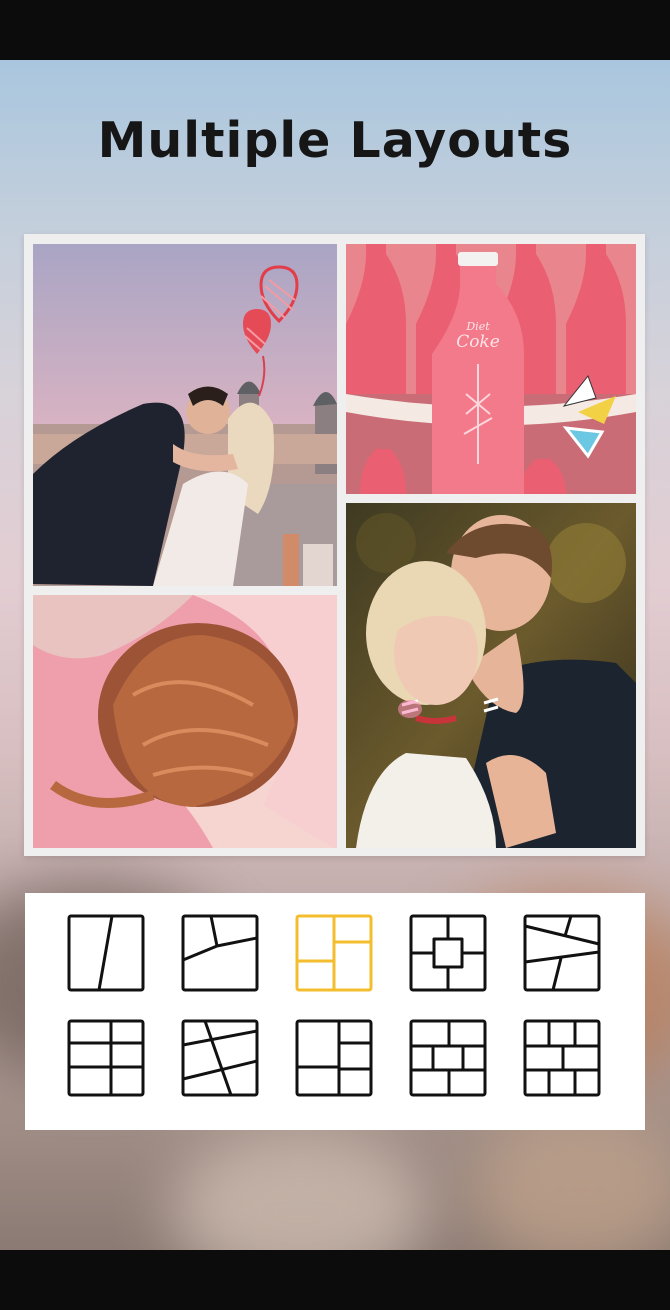  What do you see at coordinates (478, 342) in the screenshot?
I see `bottle-label-coke: Coke` at bounding box center [478, 342].